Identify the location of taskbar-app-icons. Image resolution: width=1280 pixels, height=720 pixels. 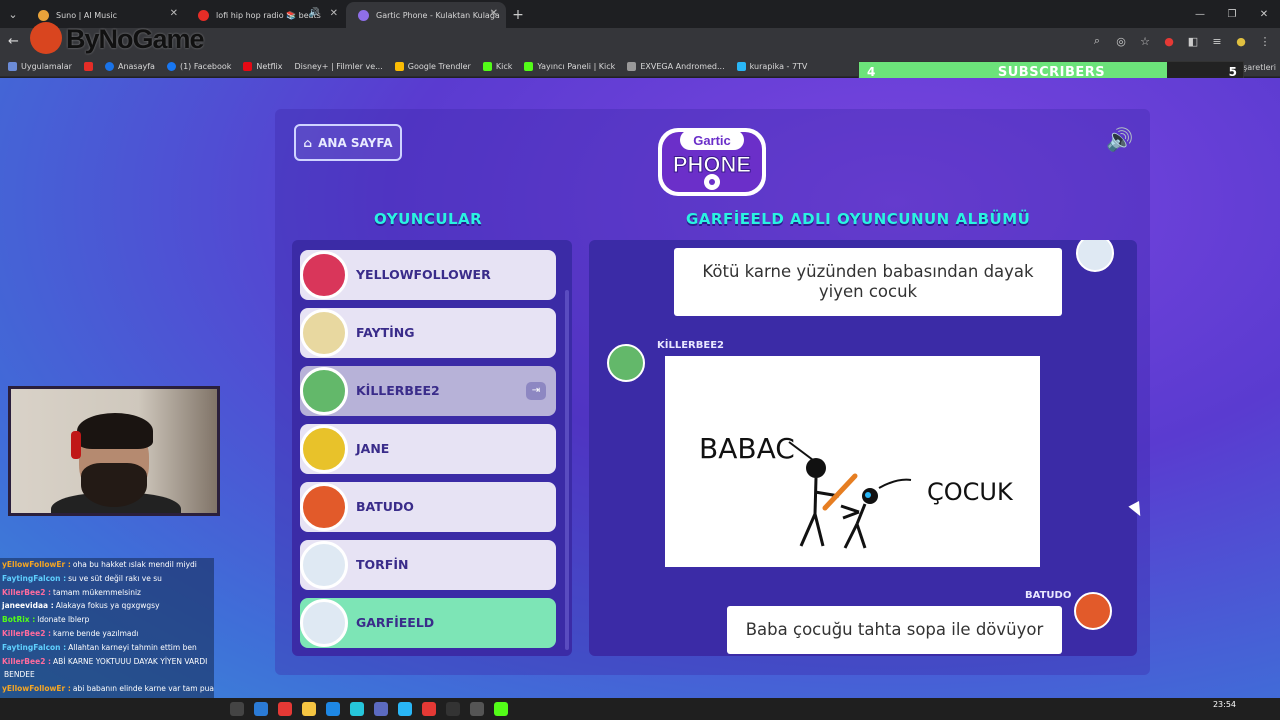
(369, 709).